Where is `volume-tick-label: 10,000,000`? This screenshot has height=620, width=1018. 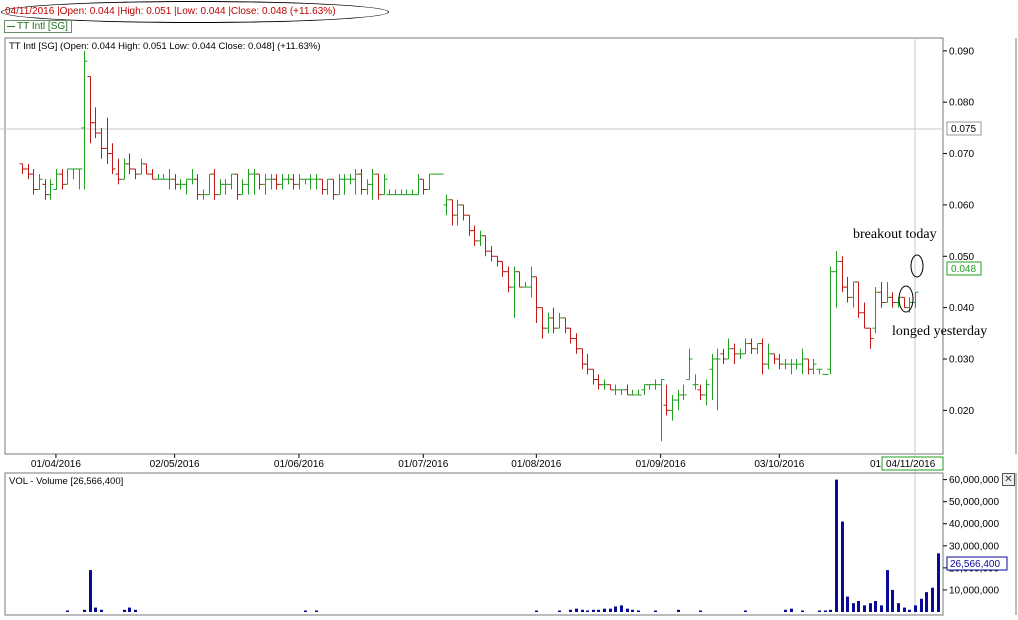 volume-tick-label: 10,000,000 is located at coordinates (974, 590).